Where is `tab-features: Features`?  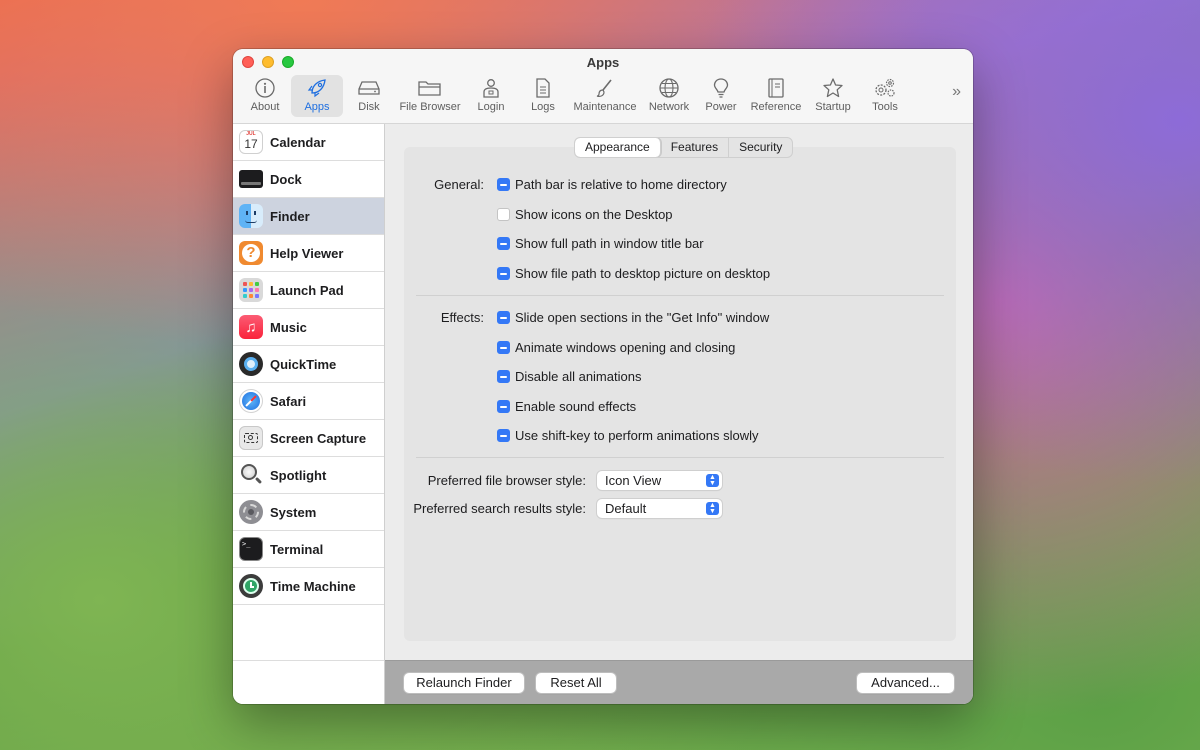
tab-features: Features is located at coordinates (695, 147).